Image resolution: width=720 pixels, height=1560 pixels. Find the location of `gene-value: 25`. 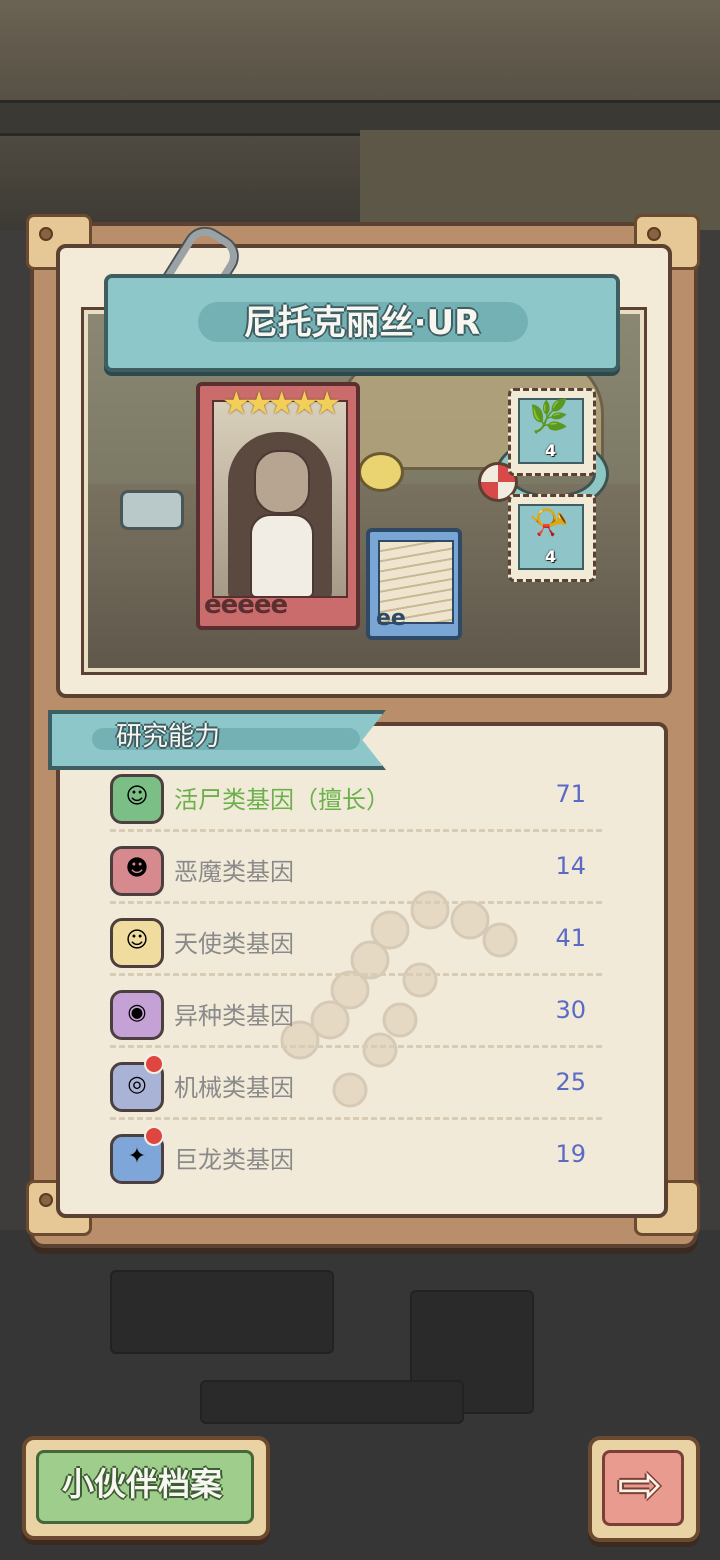

gene-value: 25 is located at coordinates (570, 1082).